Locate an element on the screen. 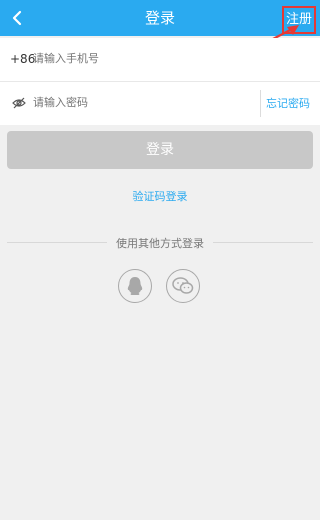  country-code: +86 is located at coordinates (22, 59).